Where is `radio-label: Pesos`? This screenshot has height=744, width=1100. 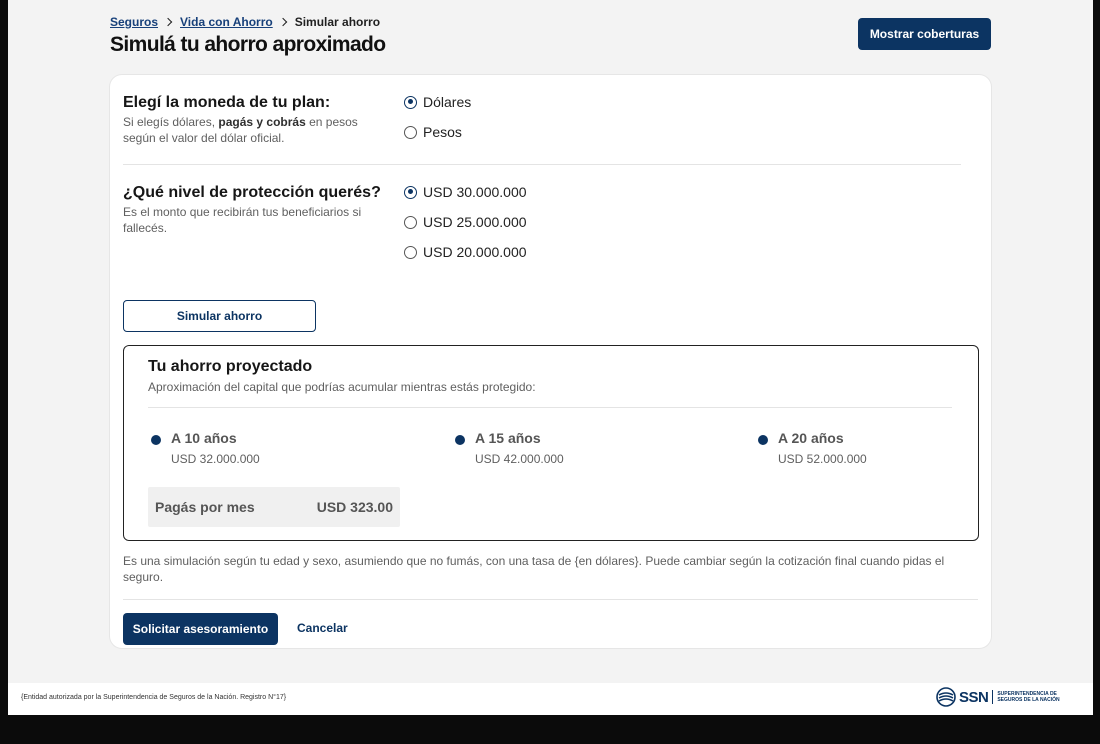 radio-label: Pesos is located at coordinates (442, 132).